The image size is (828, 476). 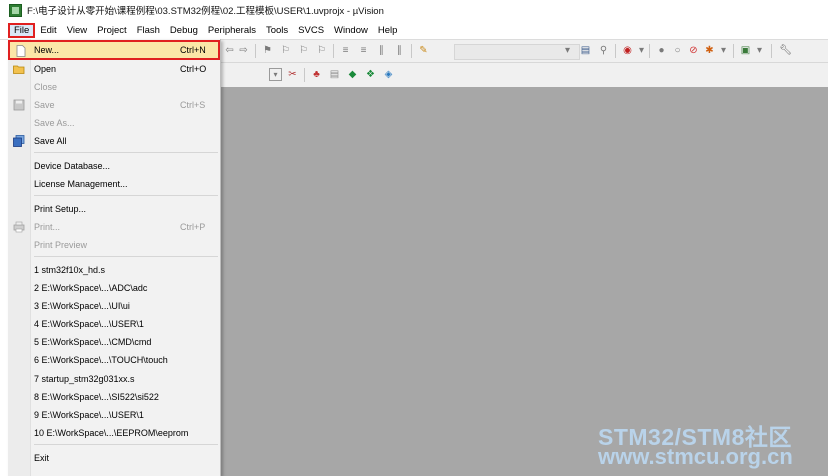 What do you see at coordinates (114, 379) in the screenshot?
I see `recent-file-item: 7 startup_stm32g031xx.s` at bounding box center [114, 379].